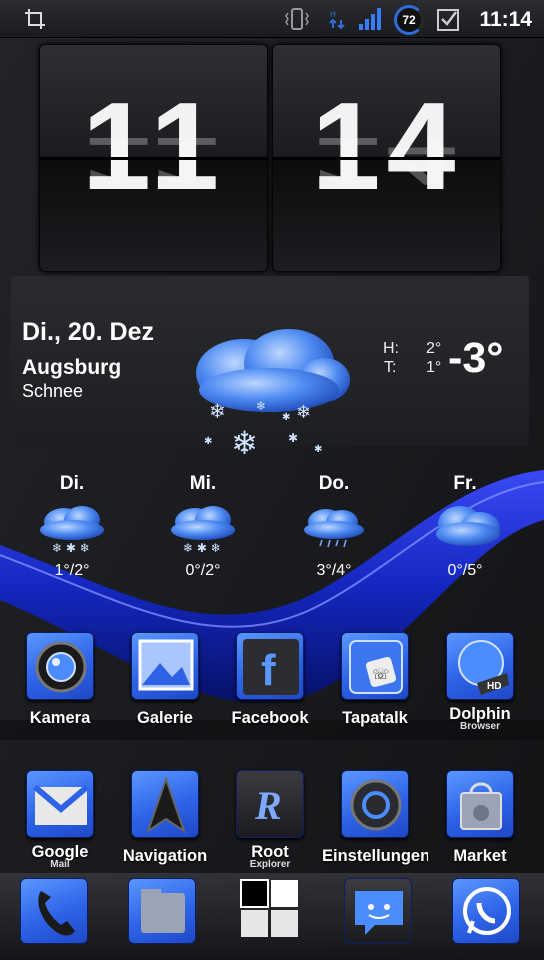  Describe the element at coordinates (203, 570) in the screenshot. I see `forecast-temps: 0°/2°` at that location.